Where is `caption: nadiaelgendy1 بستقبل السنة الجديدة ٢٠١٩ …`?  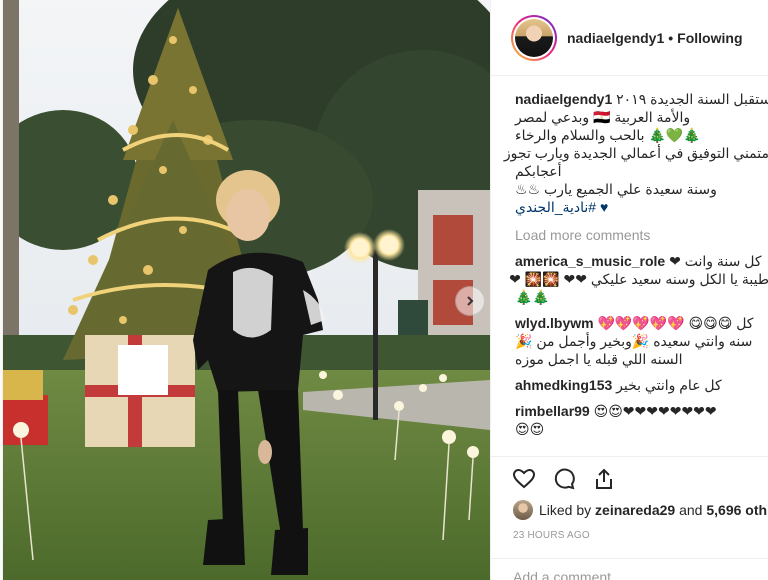 caption: nadiaelgendy1 بستقبل السنة الجديدة ٢٠١٩ … is located at coordinates (635, 153).